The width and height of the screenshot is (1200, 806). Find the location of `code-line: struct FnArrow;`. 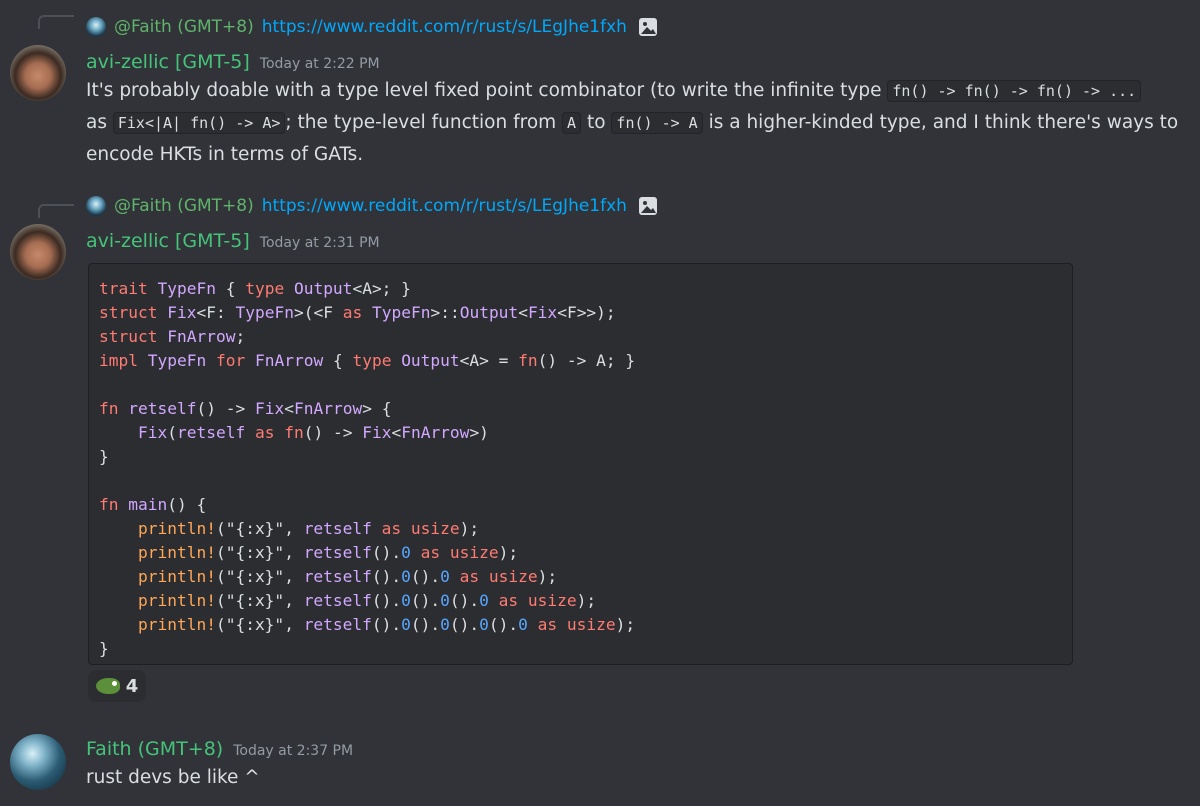

code-line: struct FnArrow; is located at coordinates (172, 336).